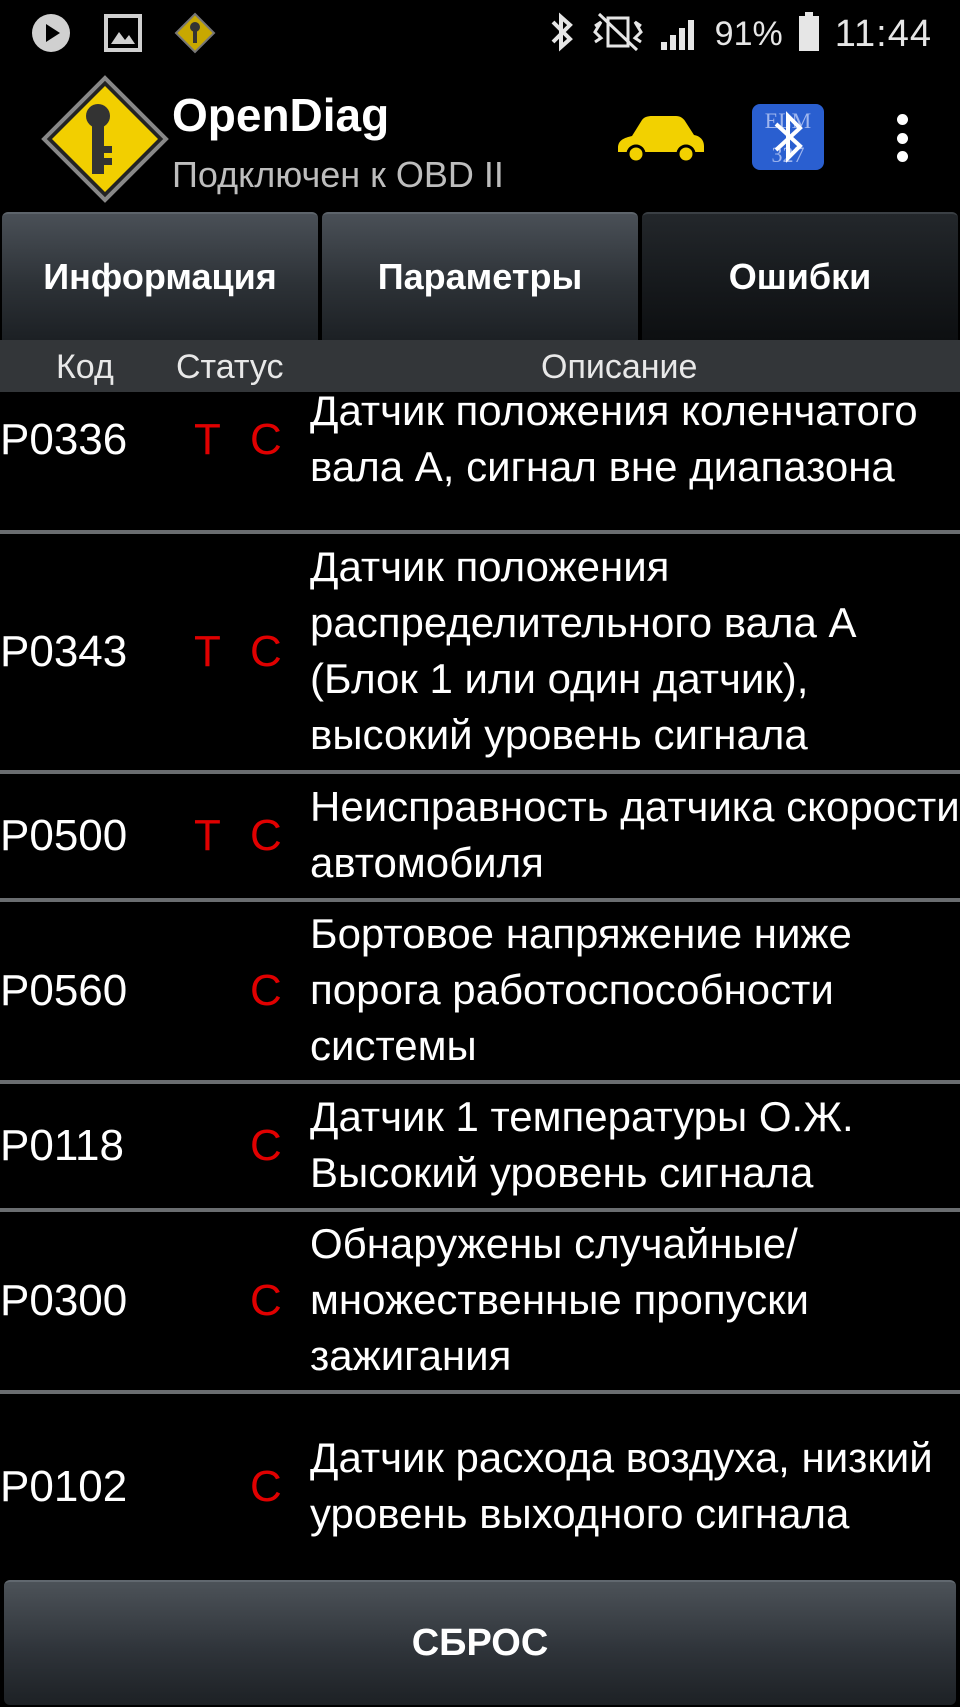 The height and width of the screenshot is (1707, 960). Describe the element at coordinates (748, 33) in the screenshot. I see `battery-percent: 91%` at that location.